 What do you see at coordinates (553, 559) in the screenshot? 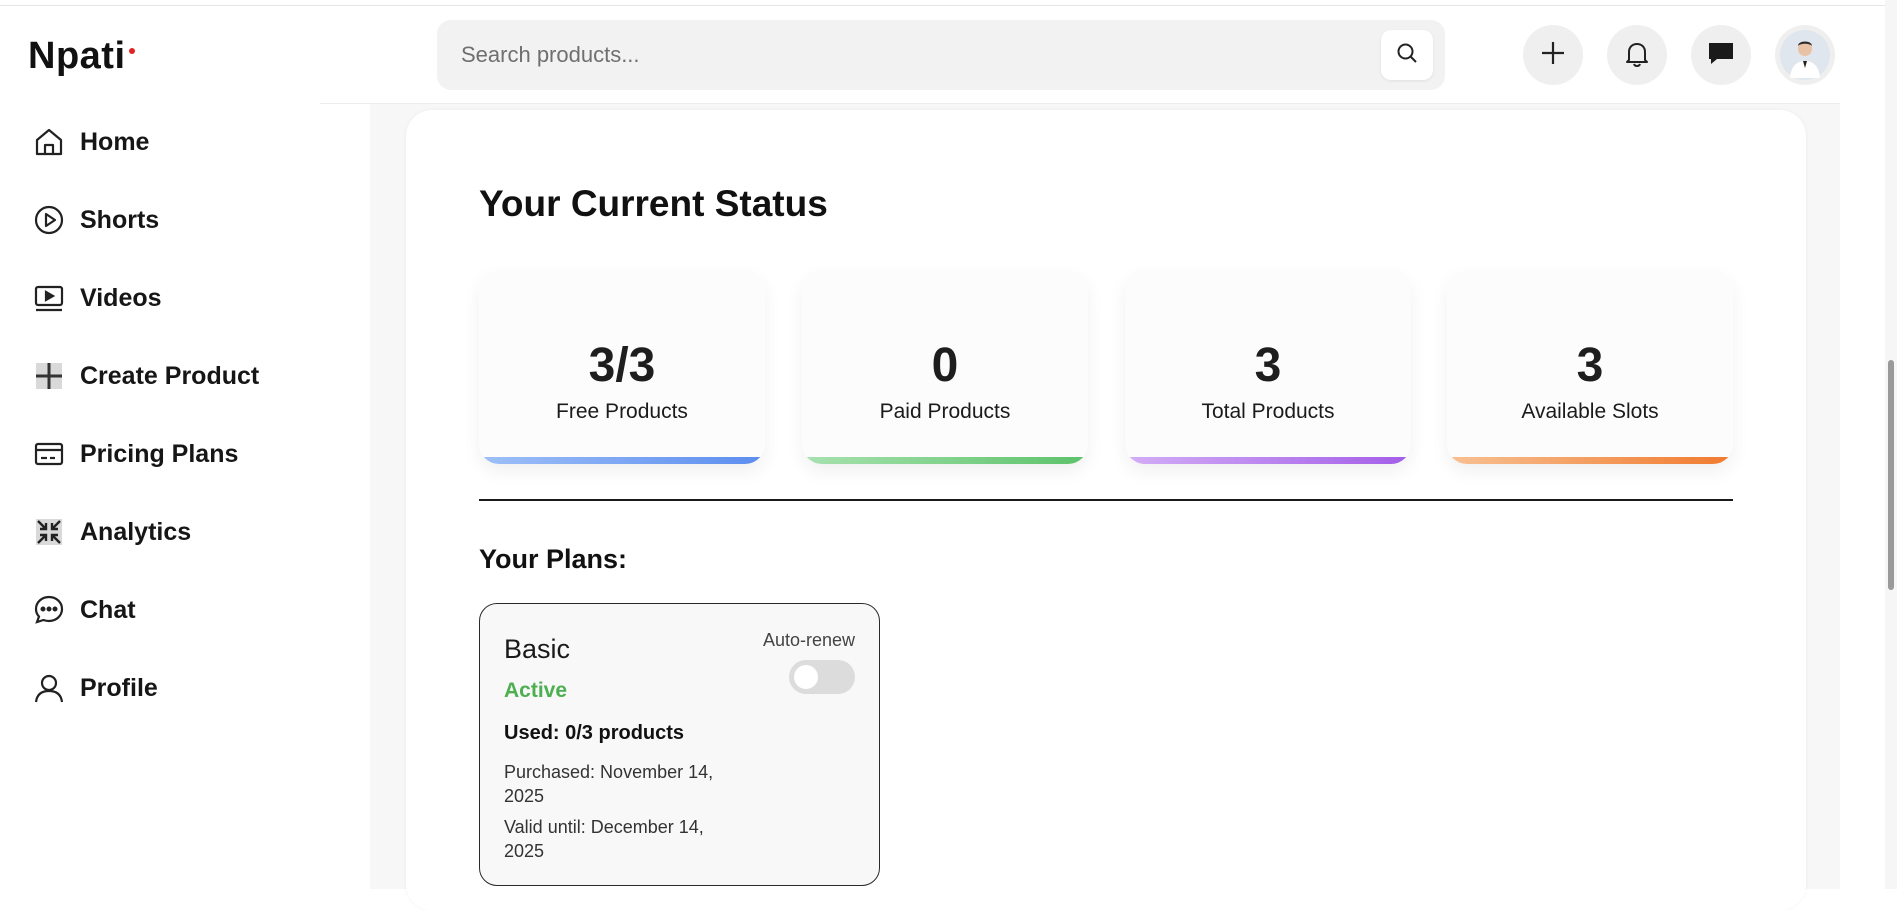
I see `plans-title: Your Plans:` at bounding box center [553, 559].